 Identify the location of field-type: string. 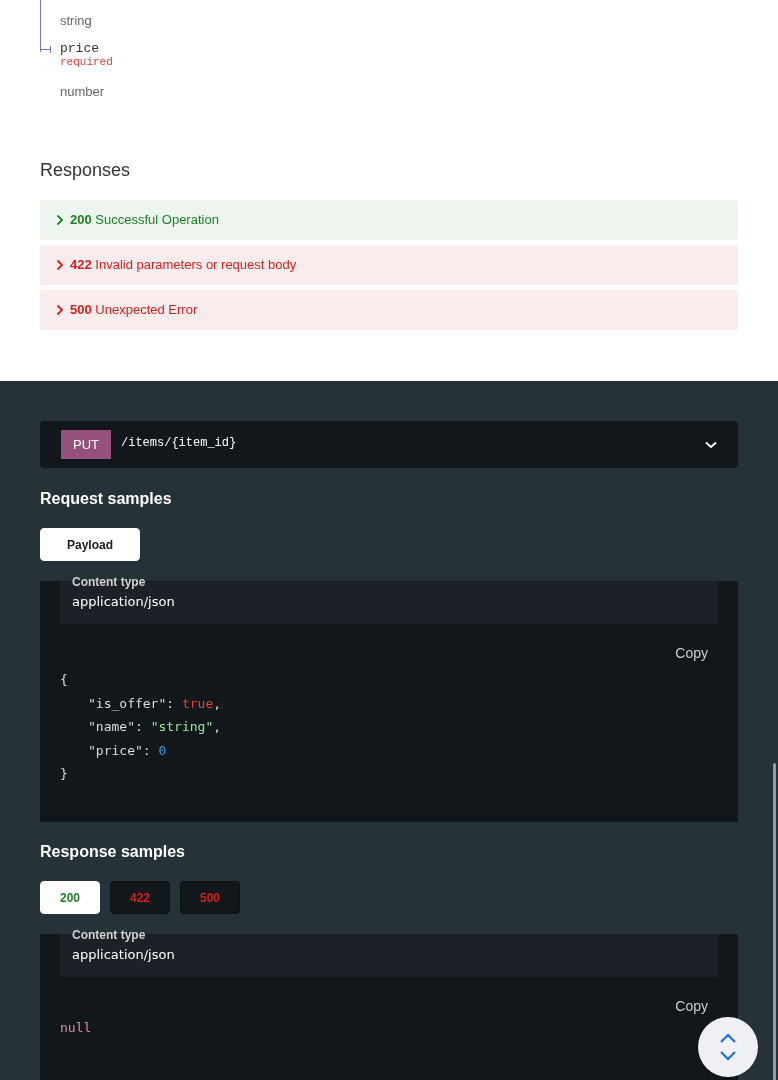
(76, 20).